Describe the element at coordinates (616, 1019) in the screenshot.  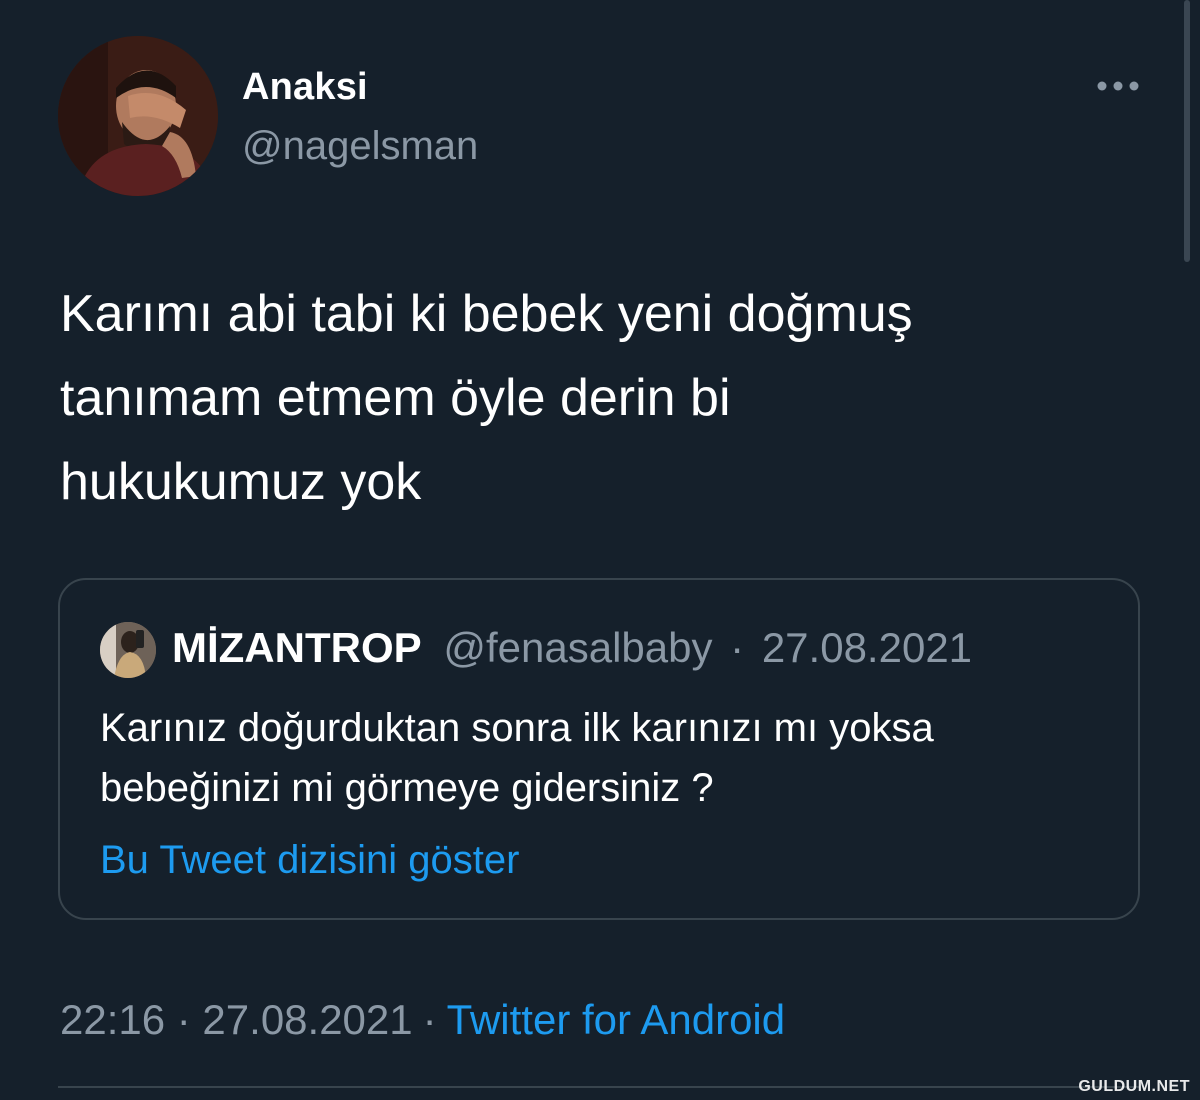
I see `tweet-source-link: Twitter for Android` at that location.